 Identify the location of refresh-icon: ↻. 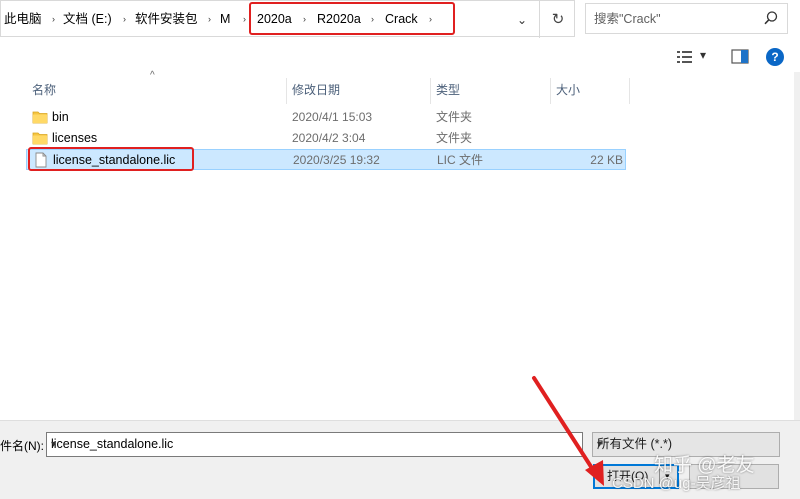
(557, 19).